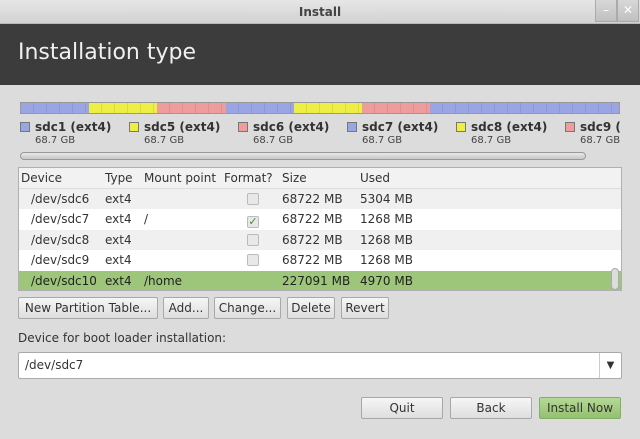 The image size is (640, 439). Describe the element at coordinates (54, 365) in the screenshot. I see `bootloader-device-value: /dev/sdc7` at that location.